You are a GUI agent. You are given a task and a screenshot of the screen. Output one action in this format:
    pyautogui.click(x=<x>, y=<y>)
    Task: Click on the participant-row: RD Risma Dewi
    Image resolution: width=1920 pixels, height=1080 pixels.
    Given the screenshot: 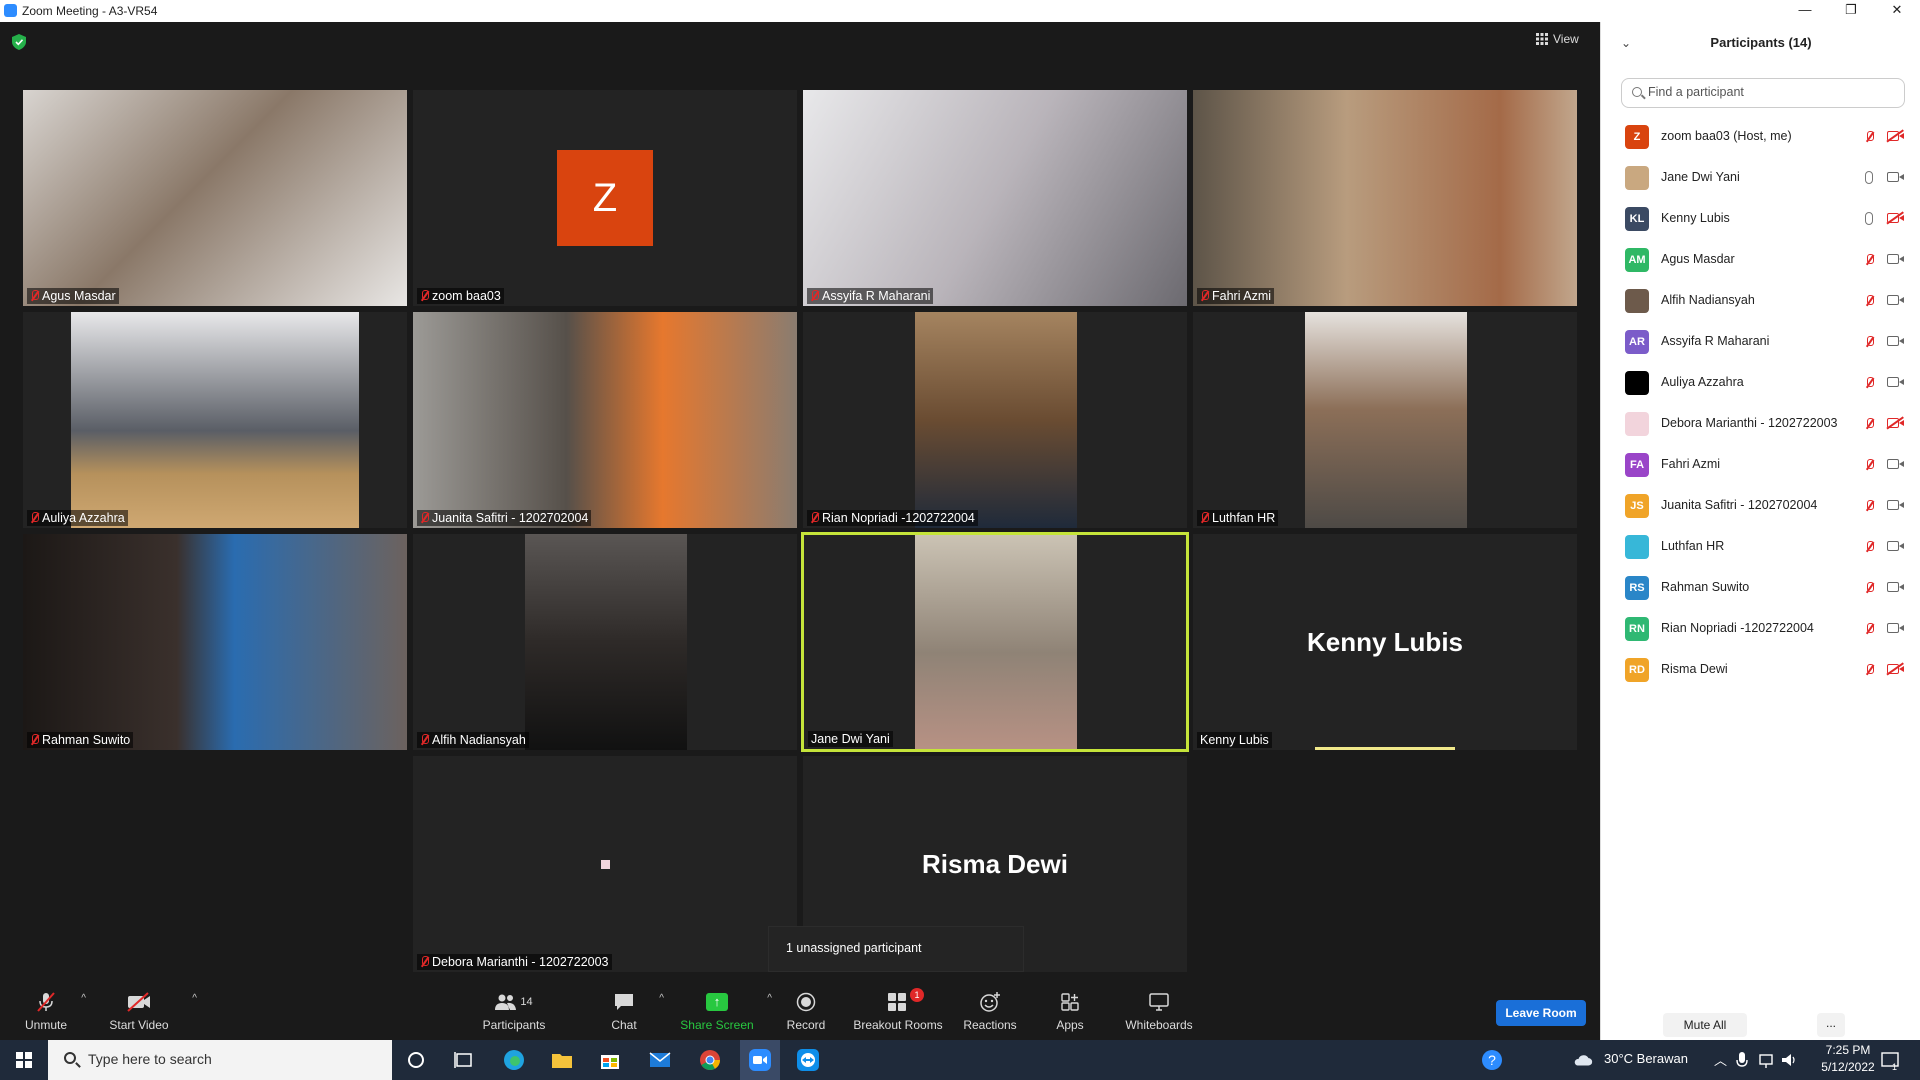 What is the action you would take?
    pyautogui.click(x=1760, y=669)
    